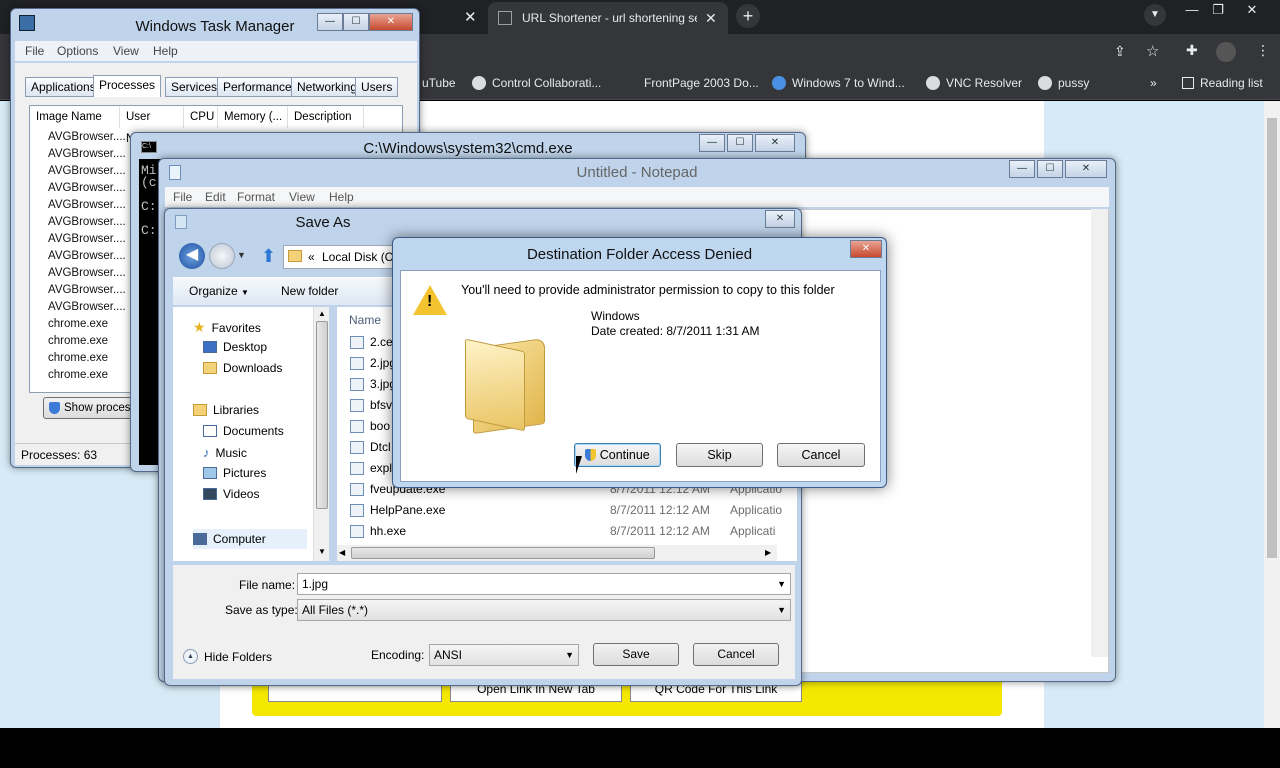 The height and width of the screenshot is (768, 1280). I want to click on file-name-input: 1.jpg ▼, so click(544, 584).